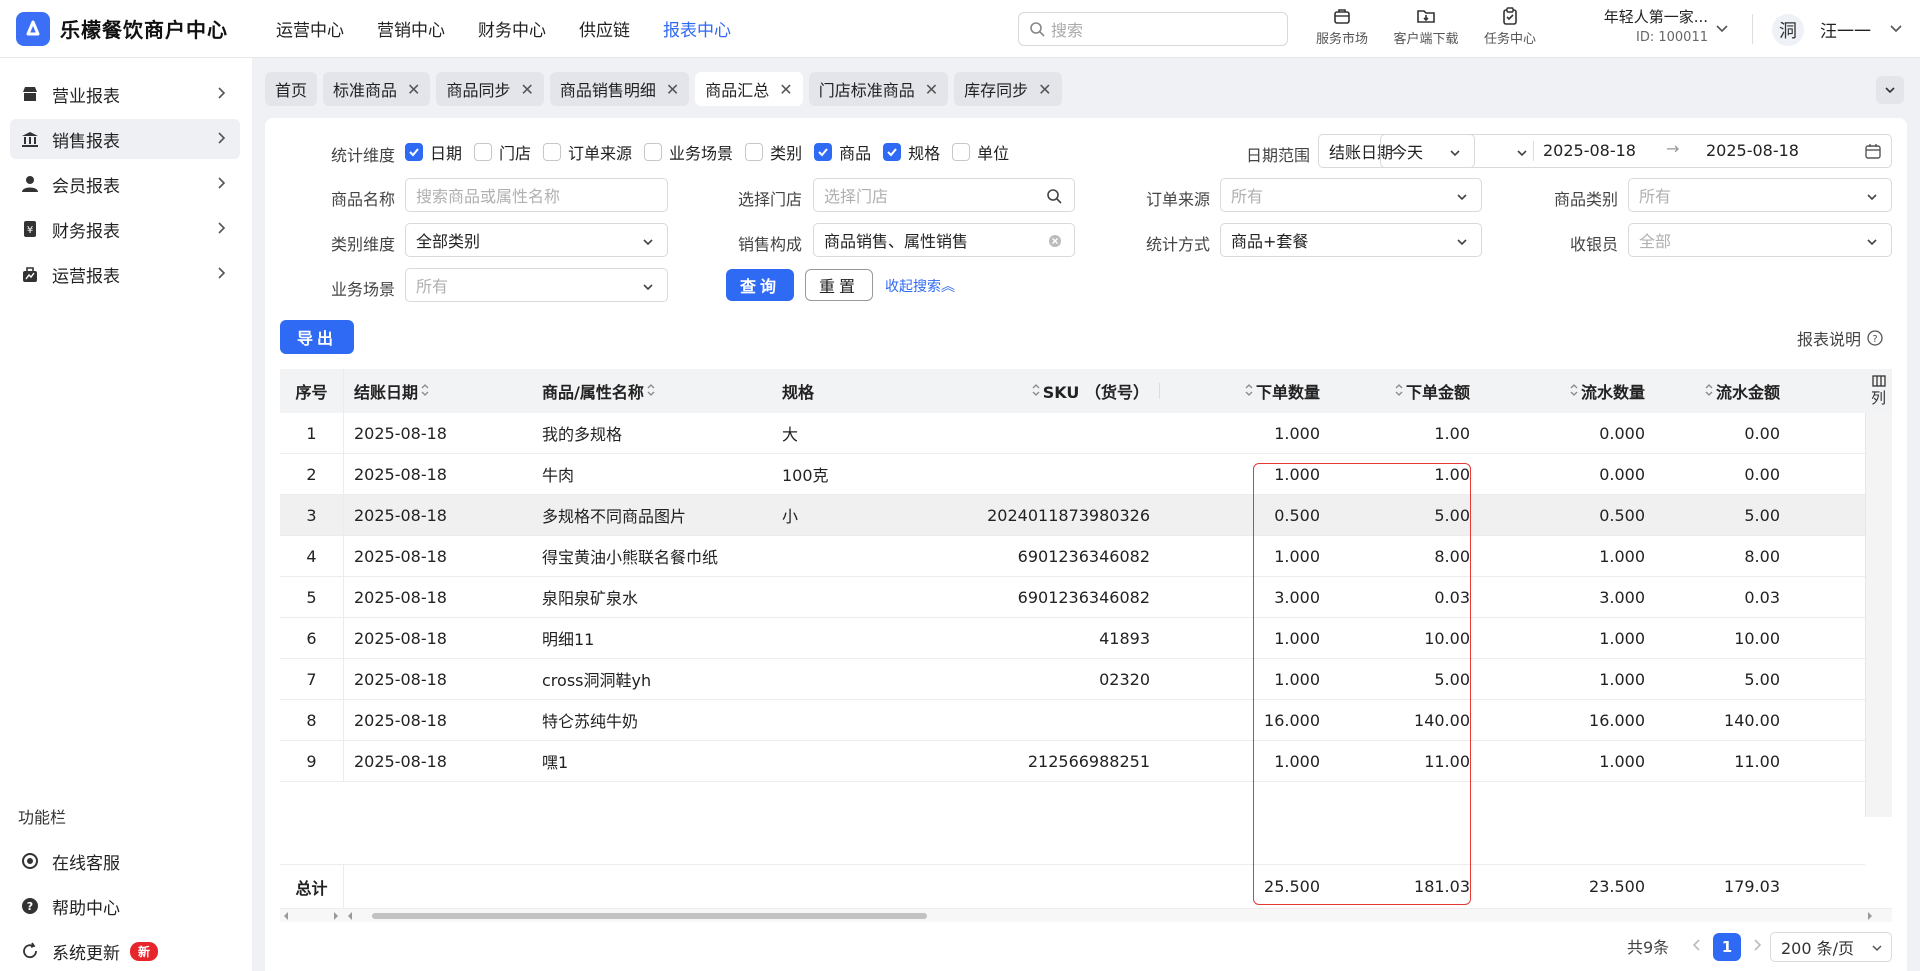  Describe the element at coordinates (310, 28) in the screenshot. I see `nav-operations: 运营中心` at that location.